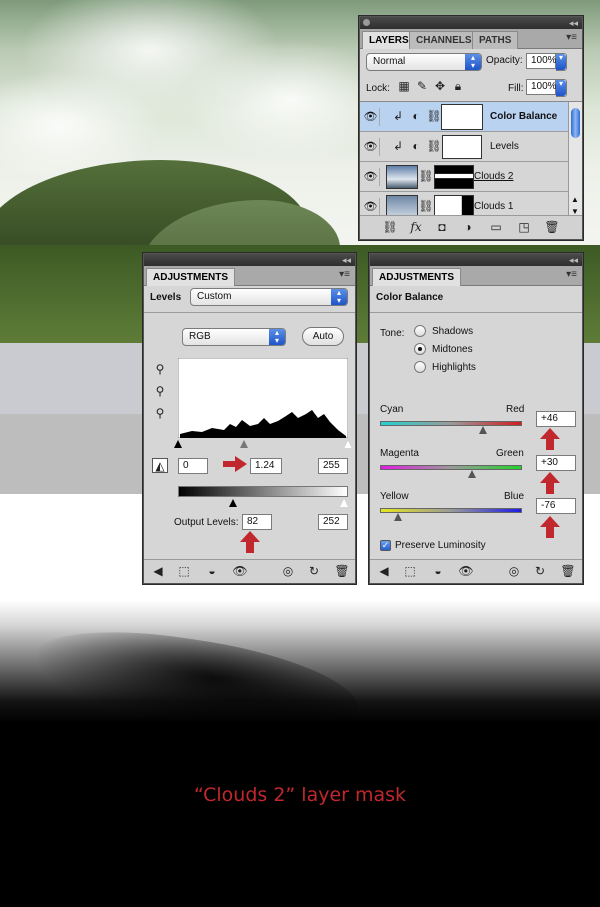 The image size is (600, 907). I want to click on lock-all-icon: 🔒︎, so click(458, 86).